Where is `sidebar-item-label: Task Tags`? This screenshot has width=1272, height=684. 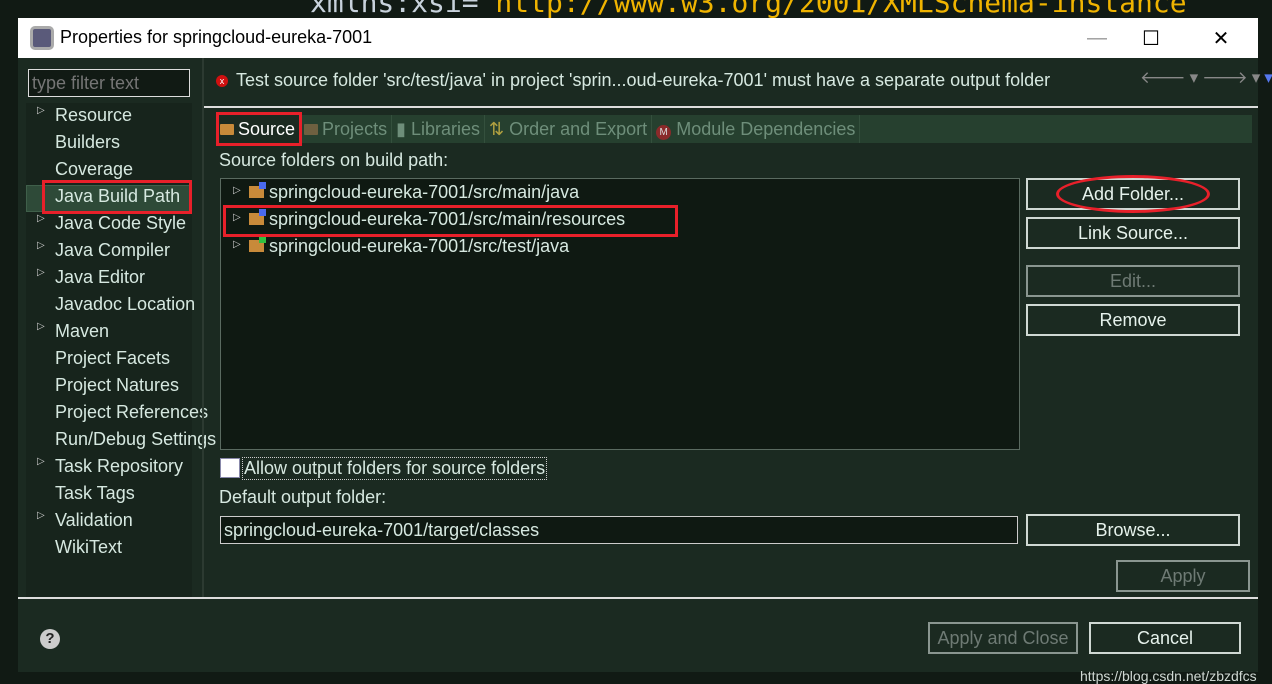
sidebar-item-label: Task Tags is located at coordinates (95, 493).